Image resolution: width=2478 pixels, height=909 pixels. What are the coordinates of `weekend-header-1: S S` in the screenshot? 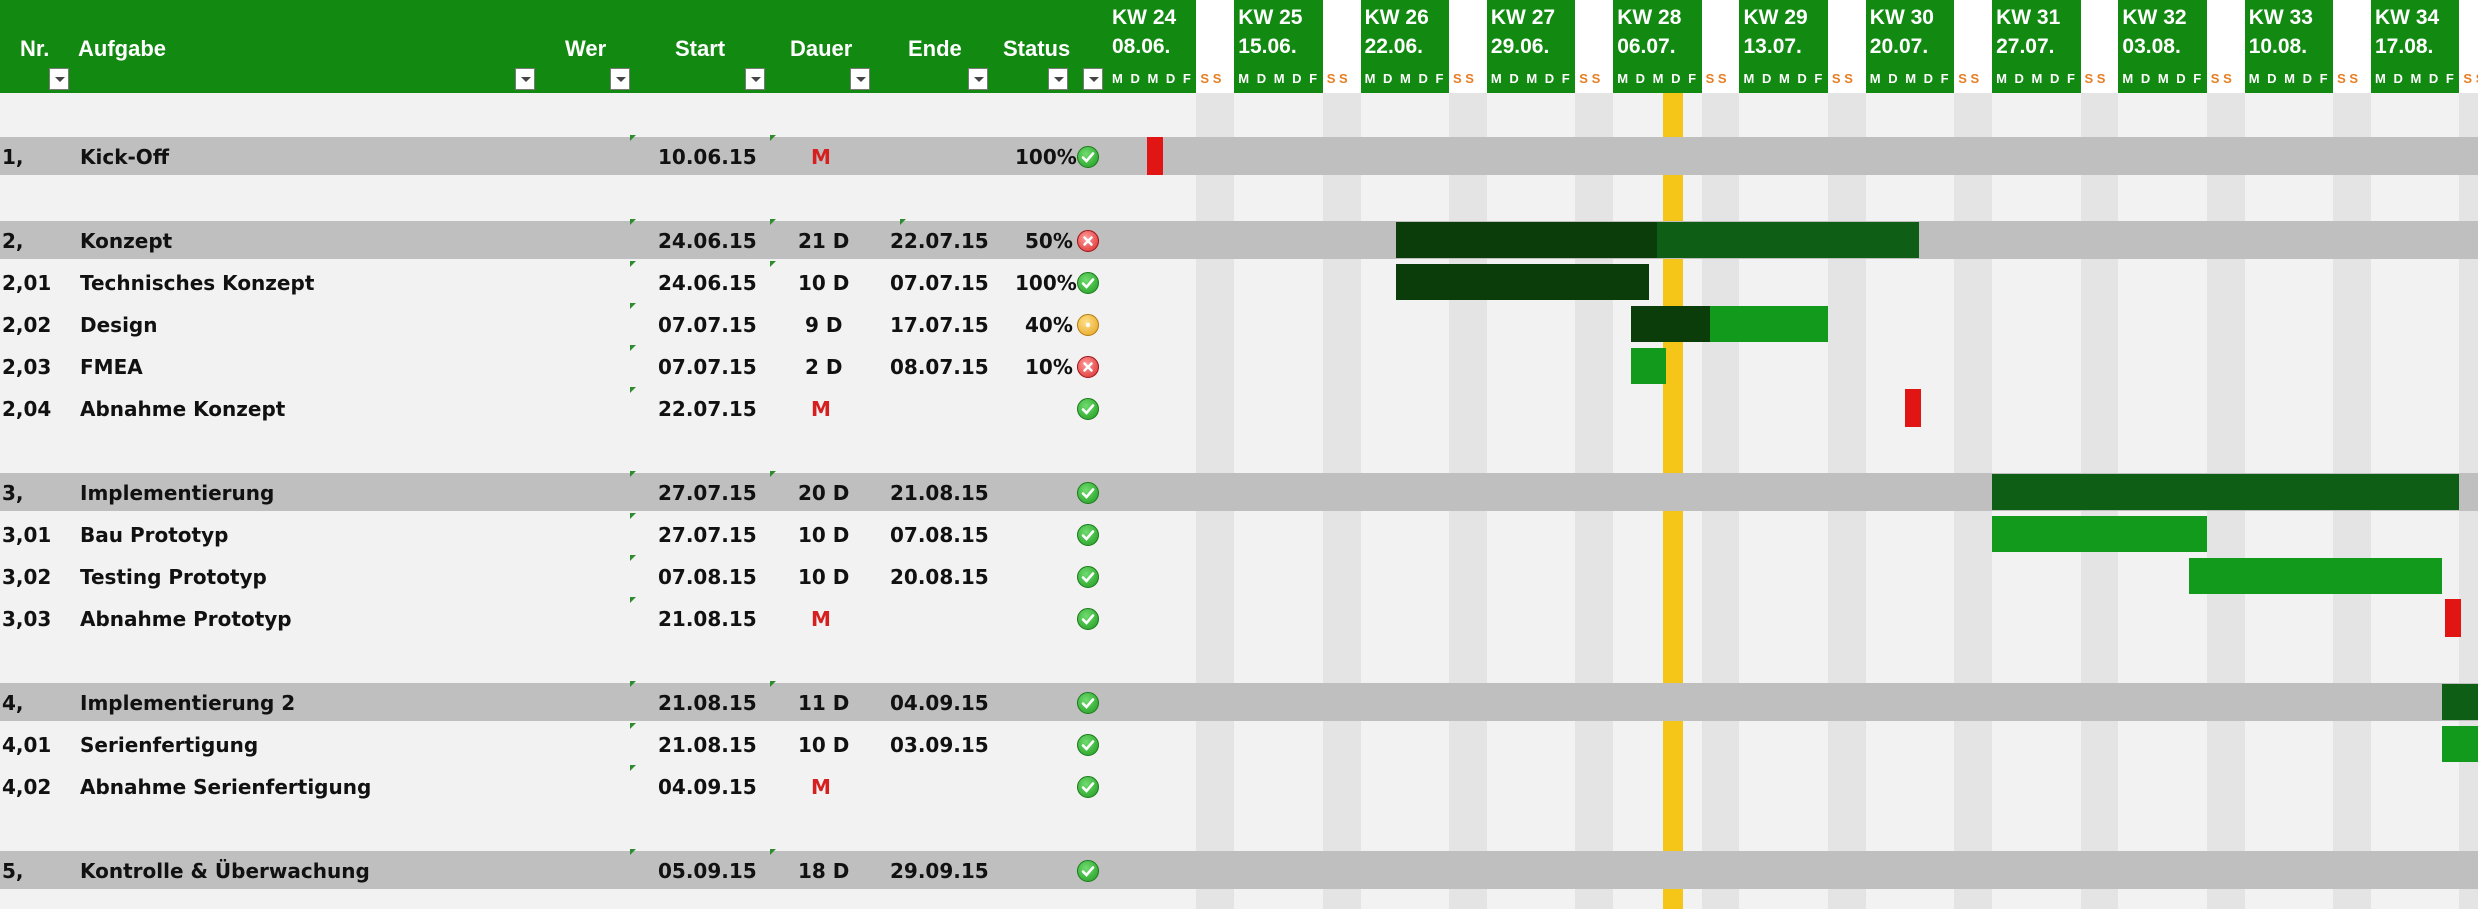 It's located at (1341, 46).